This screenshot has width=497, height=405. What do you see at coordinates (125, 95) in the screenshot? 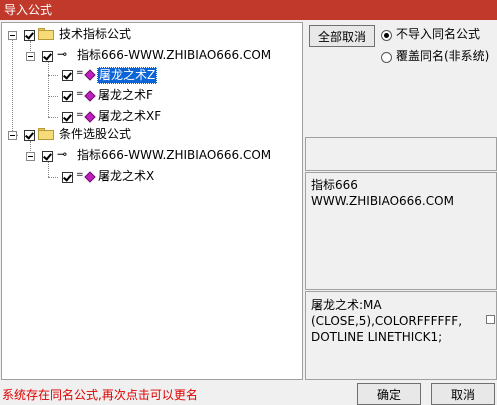
I see `tree-item-label: 屠龙之术F` at bounding box center [125, 95].